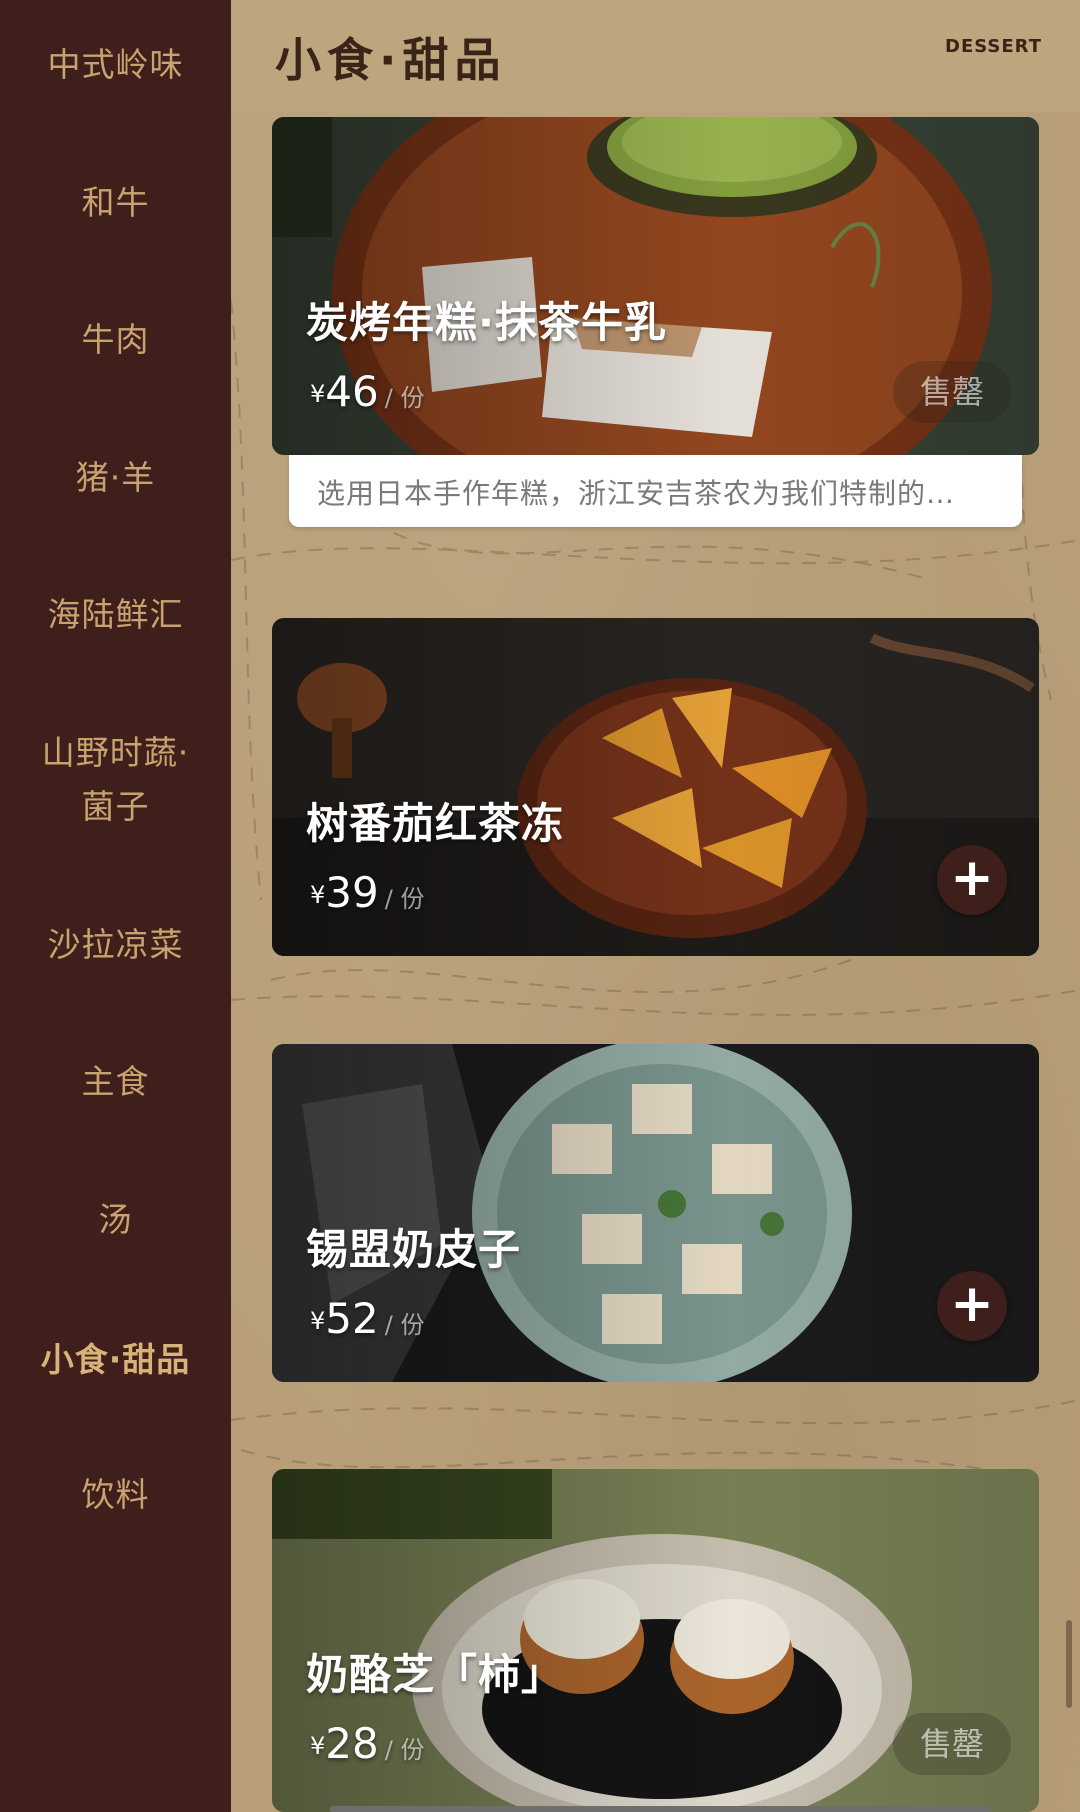  What do you see at coordinates (414, 1249) in the screenshot?
I see `dish-name: 锡盟奶皮子` at bounding box center [414, 1249].